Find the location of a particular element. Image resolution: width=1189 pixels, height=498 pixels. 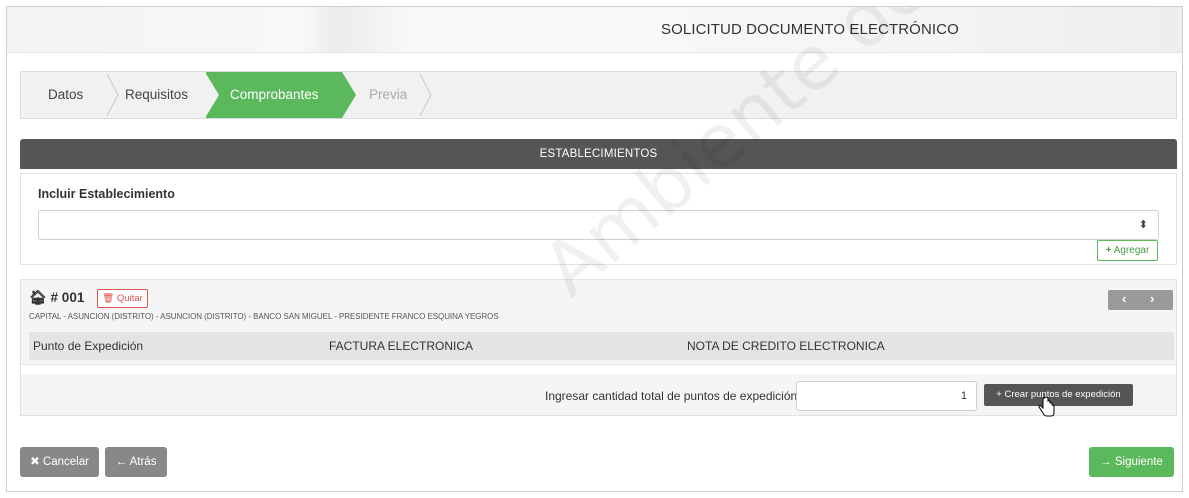

cancel-label: Cancelar is located at coordinates (65, 462).